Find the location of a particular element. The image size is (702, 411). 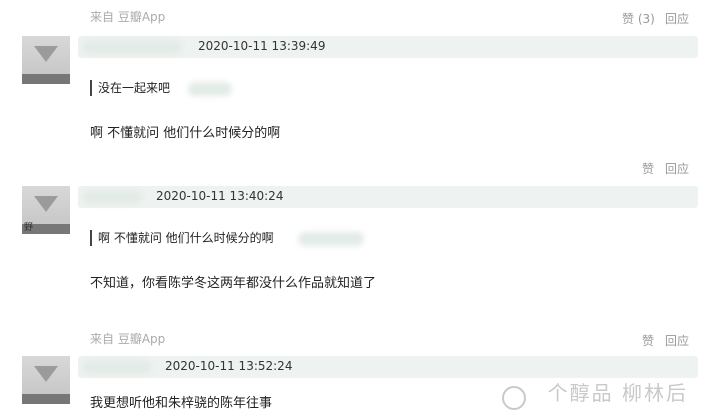

comment-timestamp: 2020-10-11 13:40:24 is located at coordinates (220, 196).